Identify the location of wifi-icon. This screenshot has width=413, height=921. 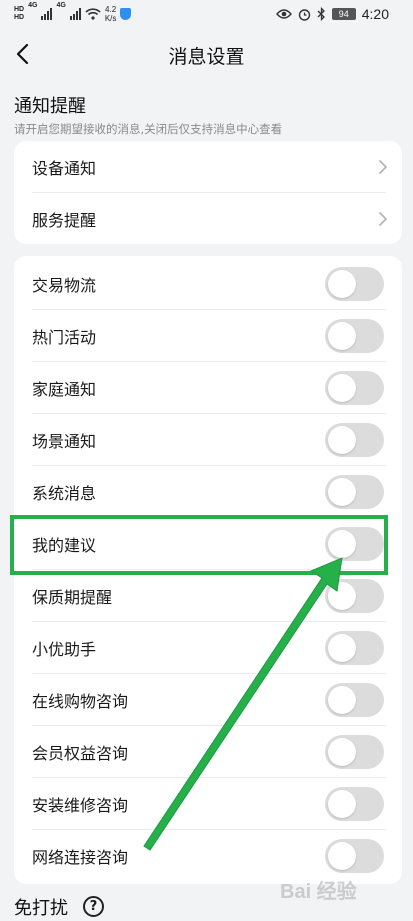
(93, 14).